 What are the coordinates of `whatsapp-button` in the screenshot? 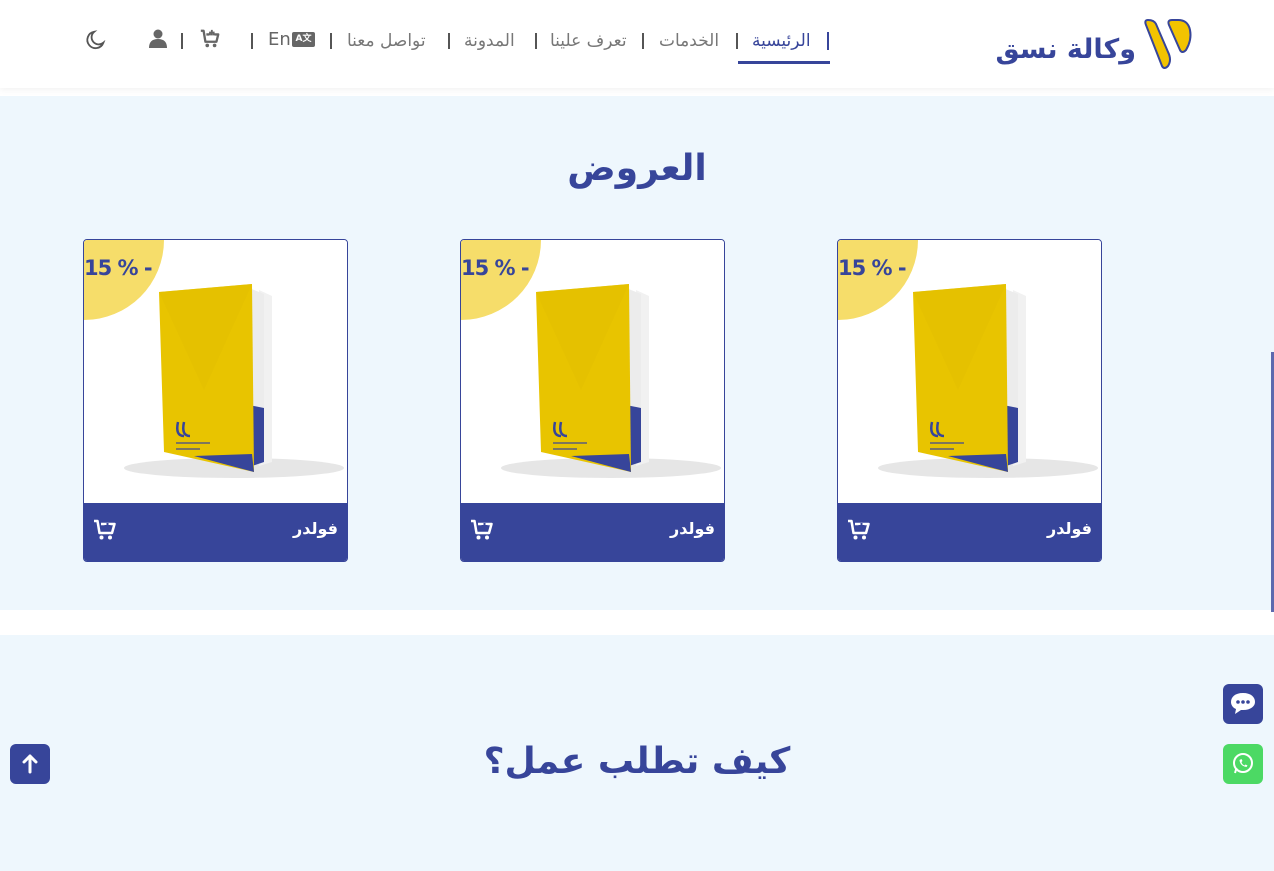 It's located at (1243, 764).